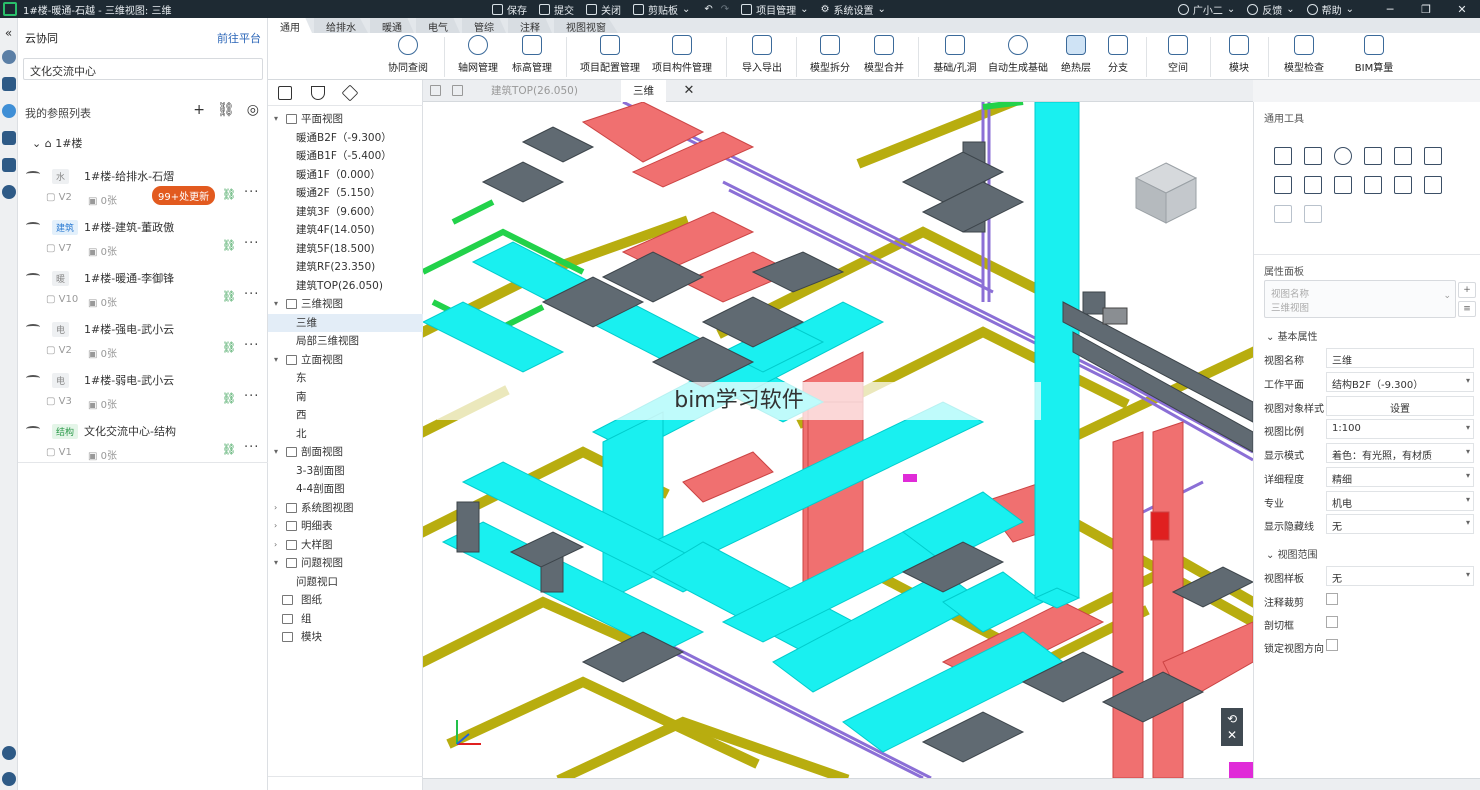 Image resolution: width=1480 pixels, height=790 pixels. I want to click on tab-view-3d: 三维, so click(643, 91).